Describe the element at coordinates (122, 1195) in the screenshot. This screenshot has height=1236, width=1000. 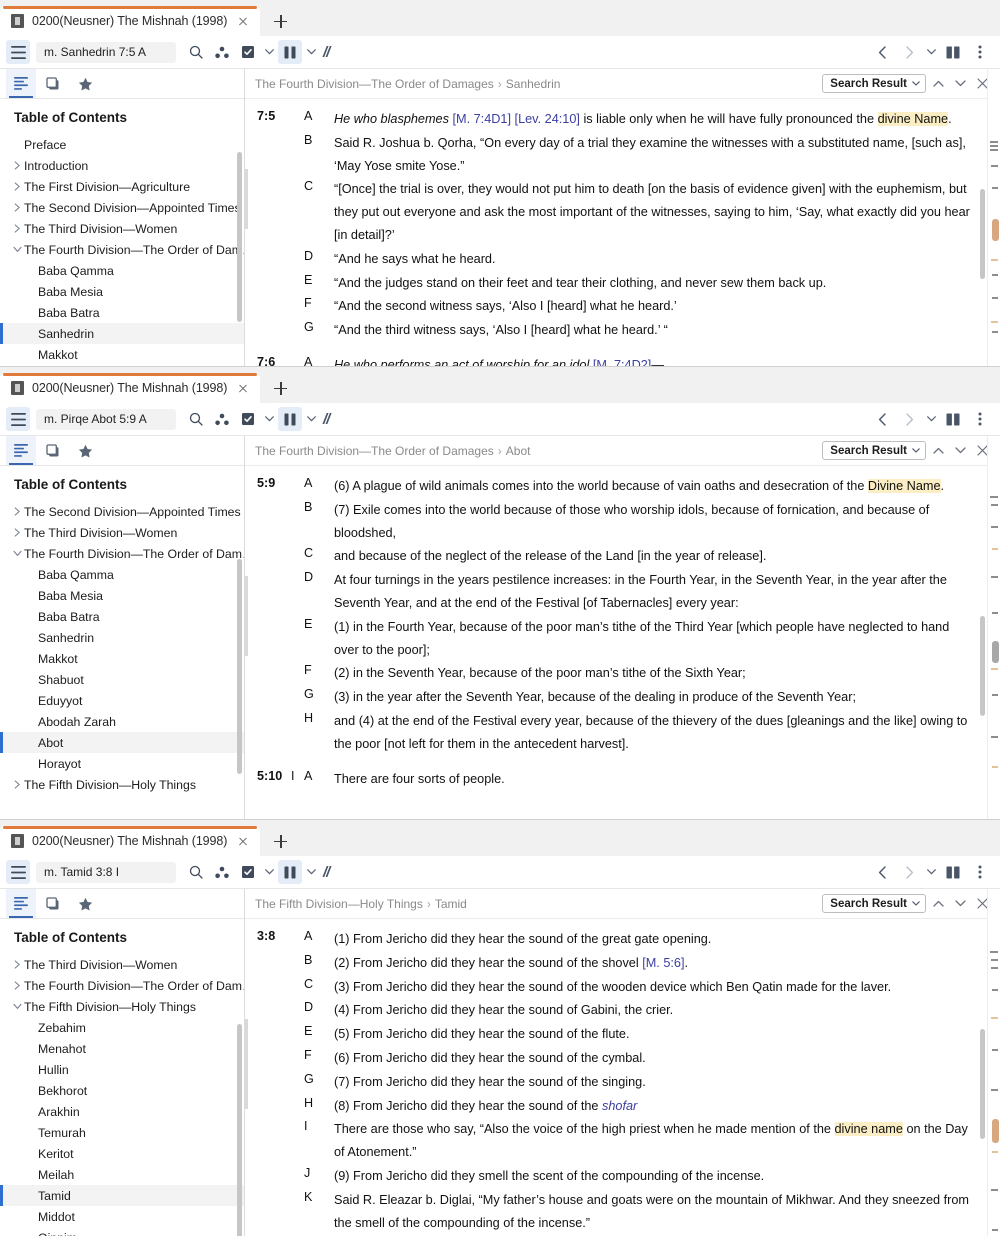
I see `toc-item: Tamid` at that location.